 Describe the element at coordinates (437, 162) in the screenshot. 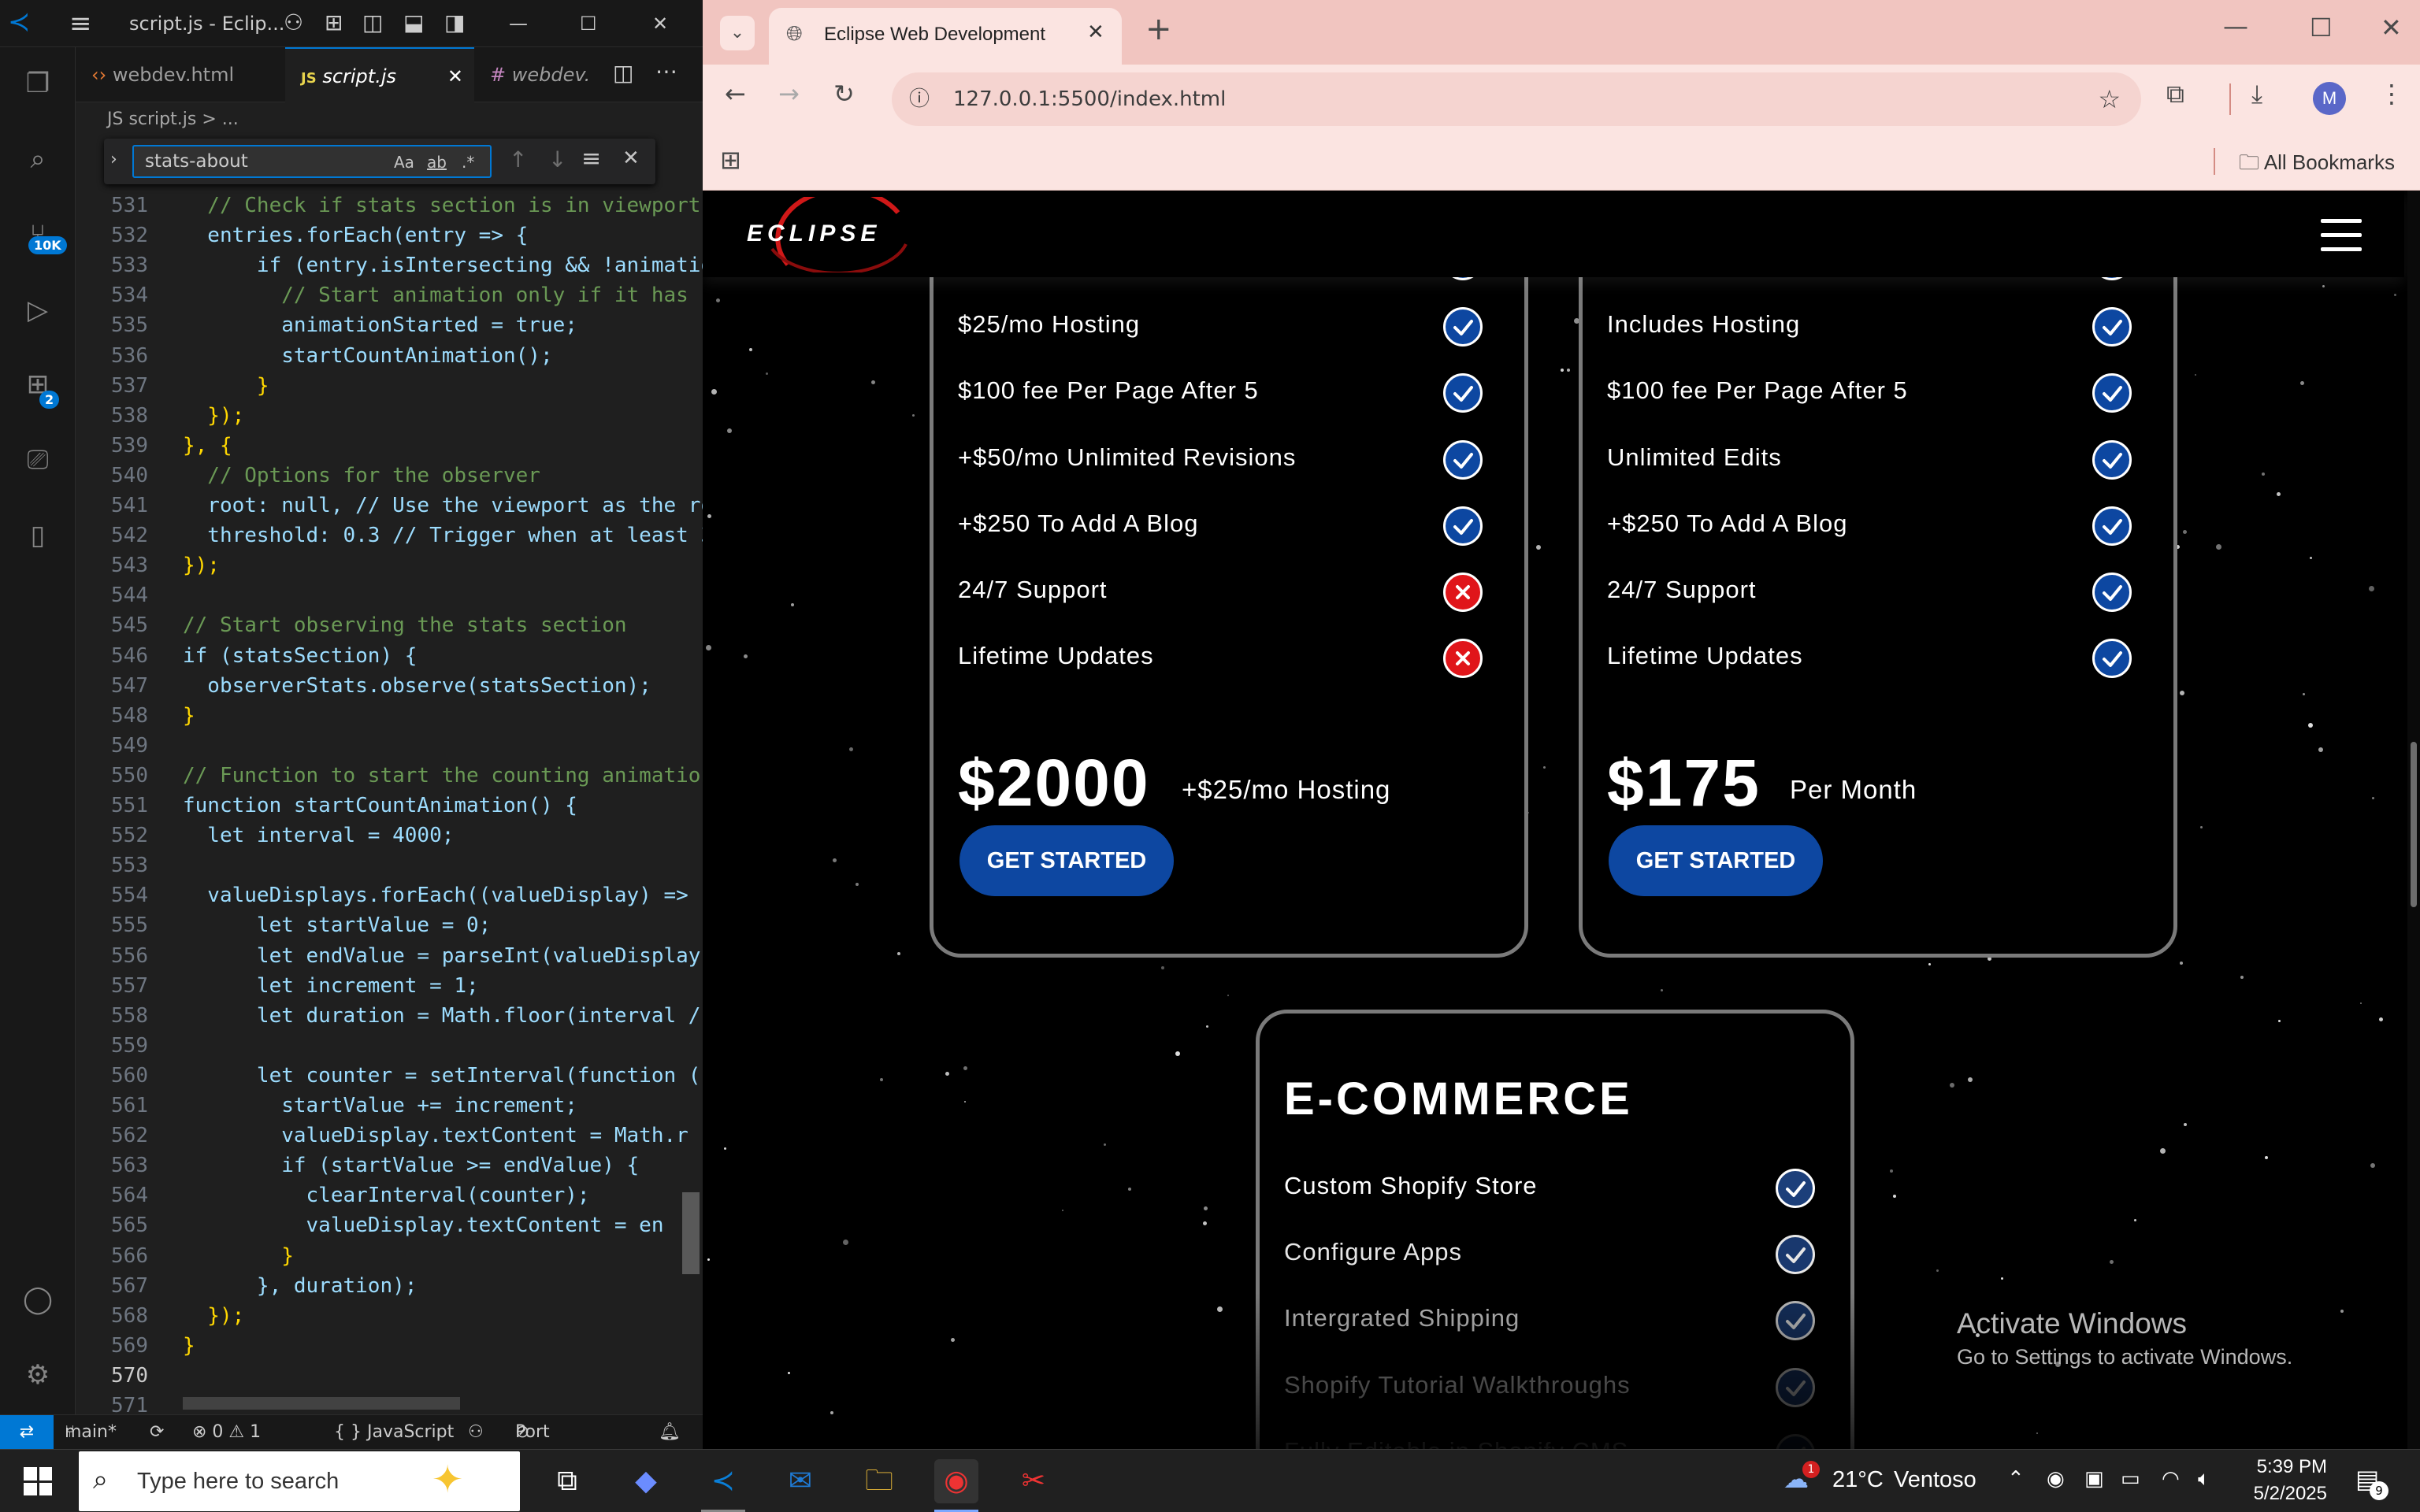

I see `whole-word-option: ab` at that location.